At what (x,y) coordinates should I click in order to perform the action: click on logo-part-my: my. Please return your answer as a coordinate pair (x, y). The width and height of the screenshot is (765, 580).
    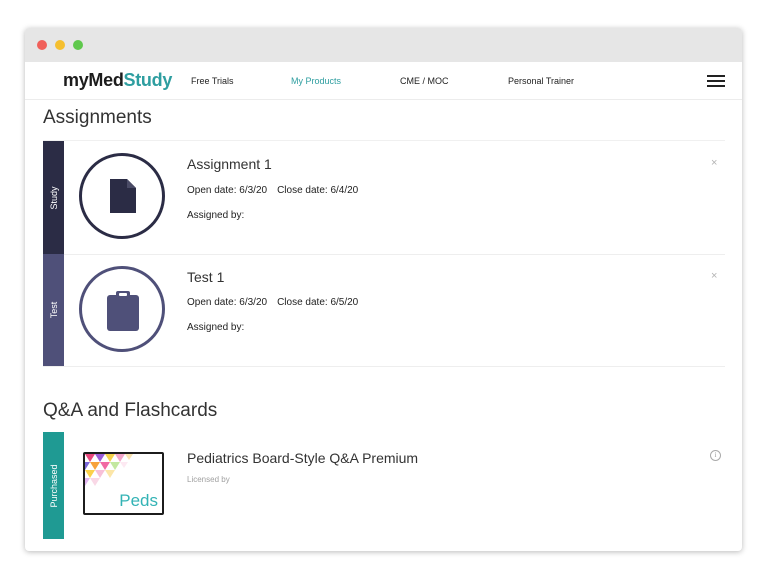
    Looking at the image, I should click on (76, 80).